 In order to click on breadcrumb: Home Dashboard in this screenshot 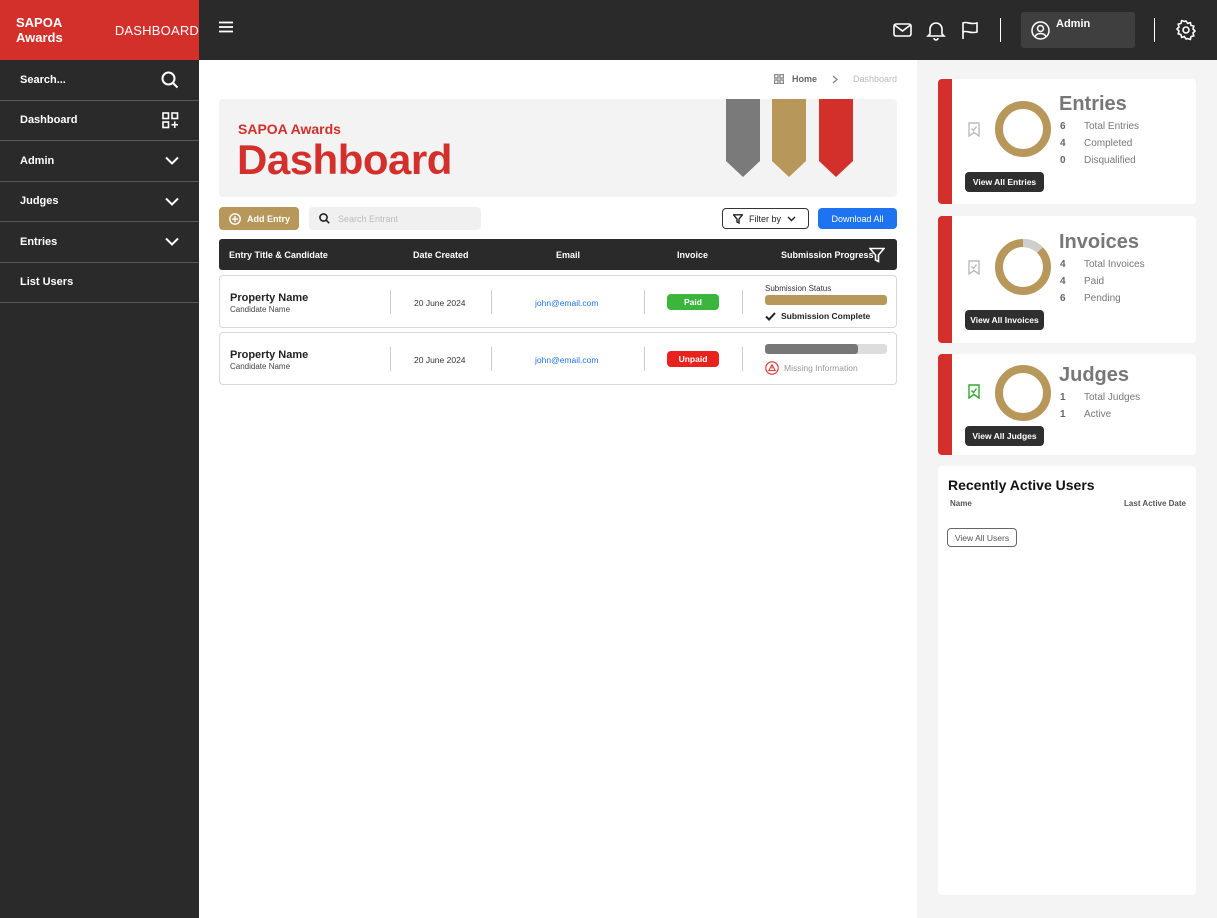, I will do `click(835, 79)`.